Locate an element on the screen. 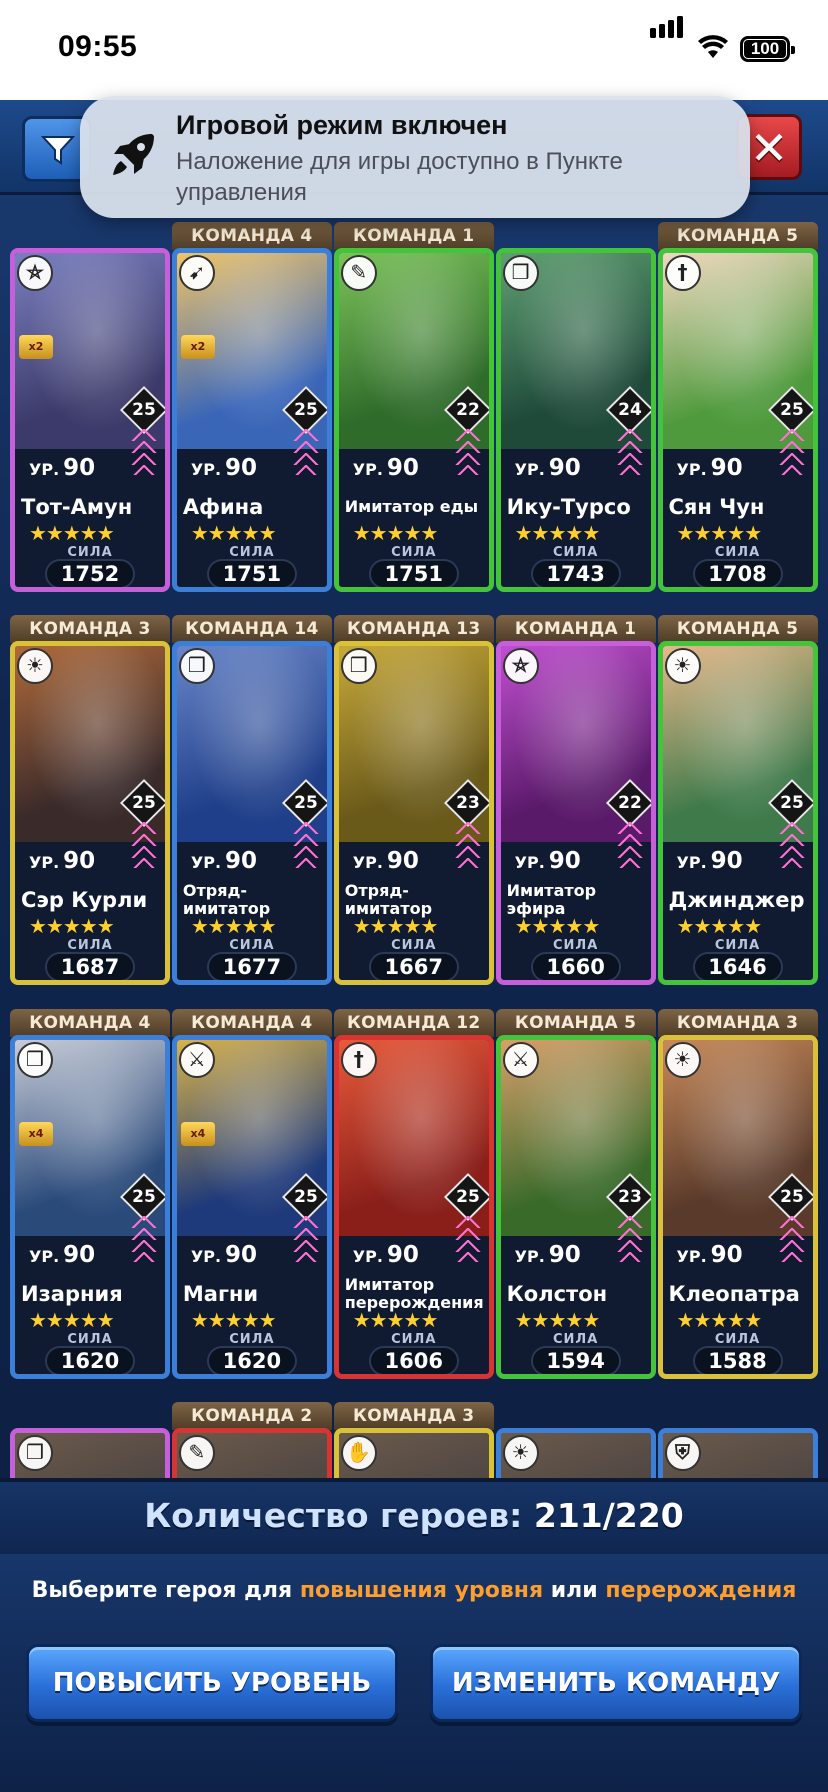  hero-slot-partial: ☀ is located at coordinates (575, 1441).